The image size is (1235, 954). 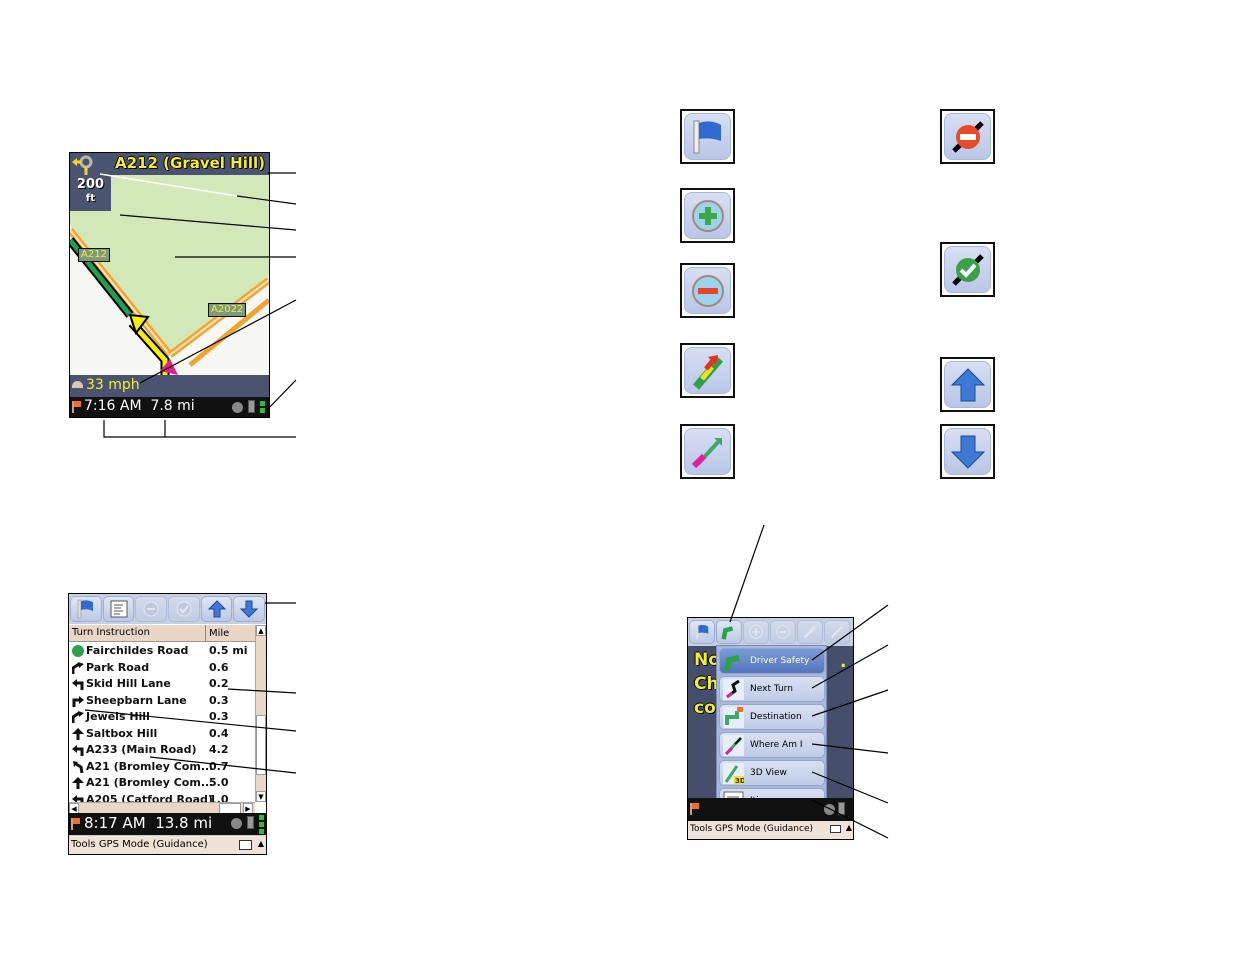 What do you see at coordinates (136, 700) in the screenshot?
I see `turn-instruction: Sheepbarn Lane` at bounding box center [136, 700].